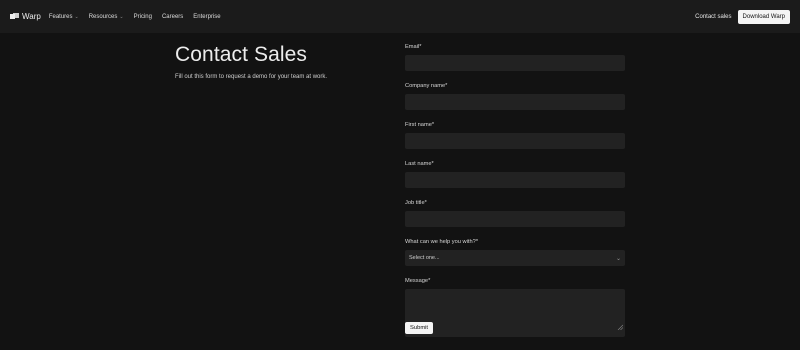  I want to click on company-name-field, so click(515, 102).